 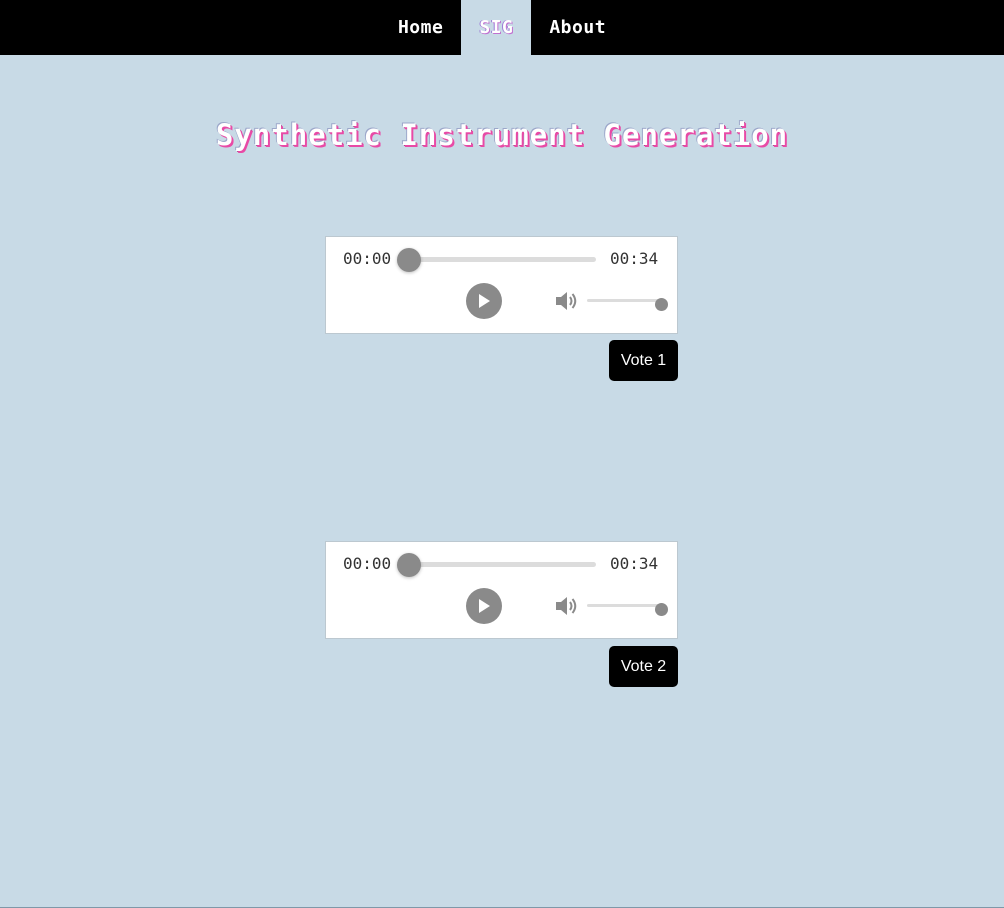 What do you see at coordinates (502, 135) in the screenshot?
I see `page-title: Synthetic Instrument Generation` at bounding box center [502, 135].